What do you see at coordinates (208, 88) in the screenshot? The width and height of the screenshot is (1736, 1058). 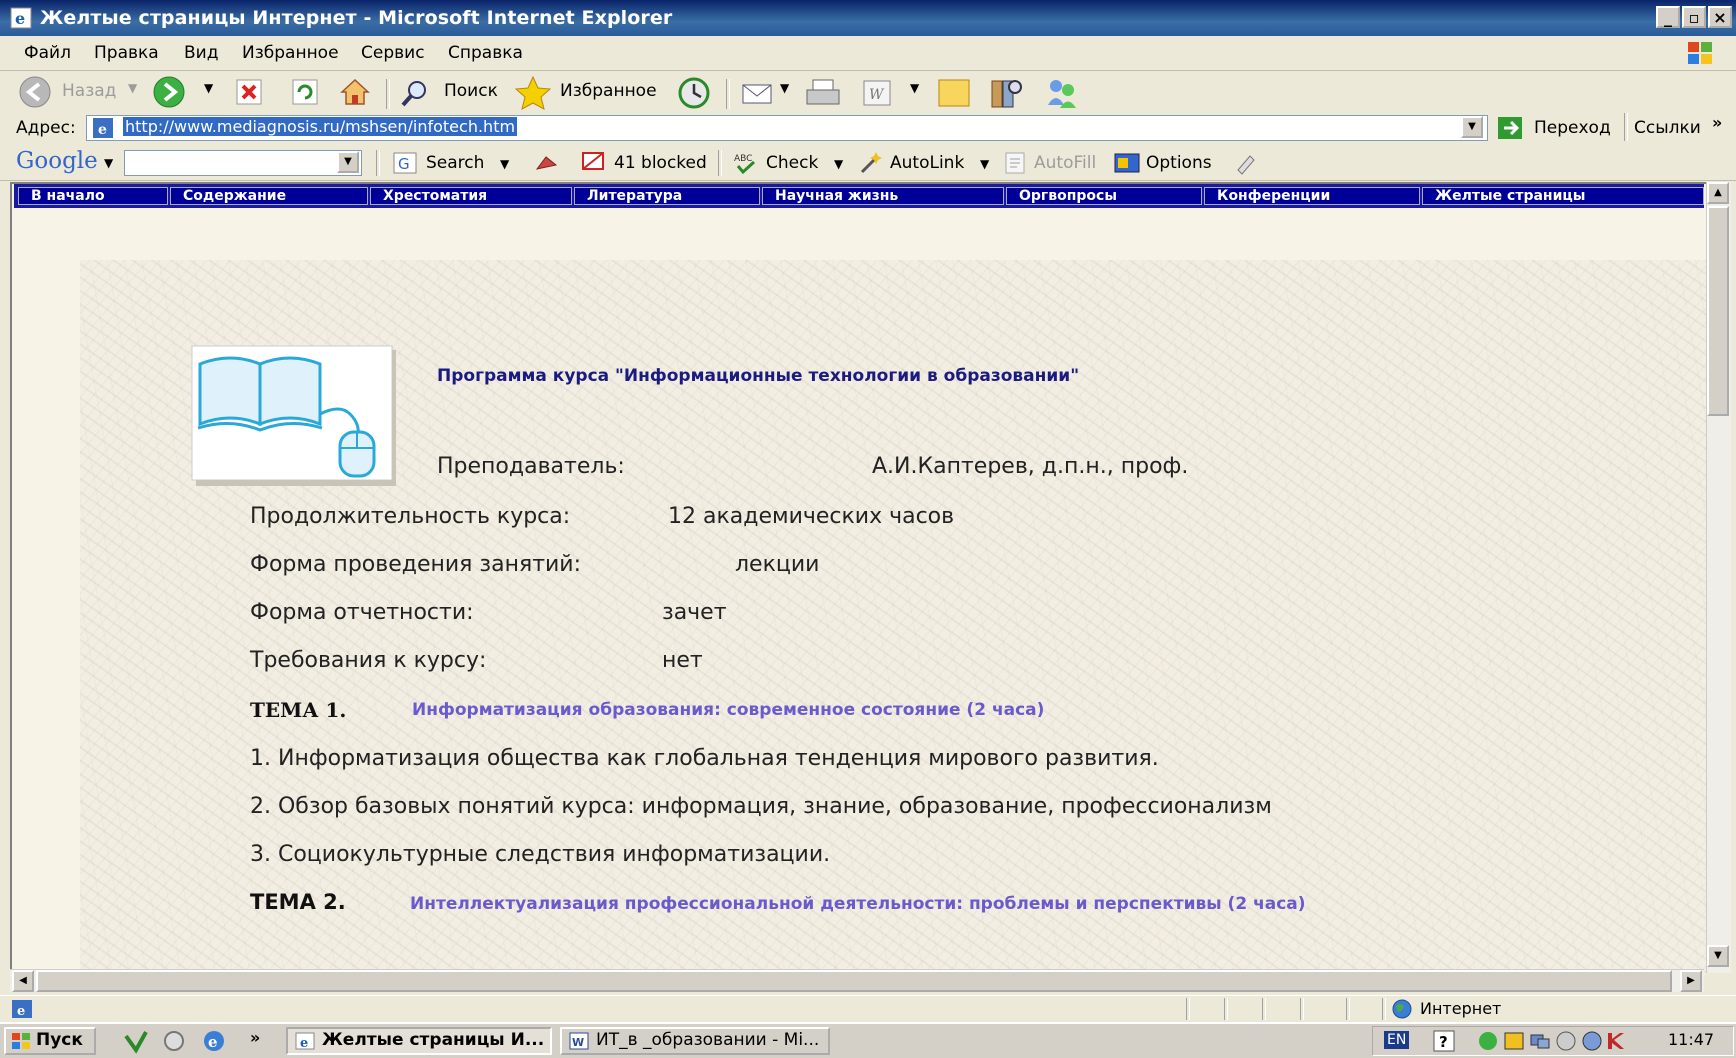 I see `forward-dropdown-icon: ▼` at bounding box center [208, 88].